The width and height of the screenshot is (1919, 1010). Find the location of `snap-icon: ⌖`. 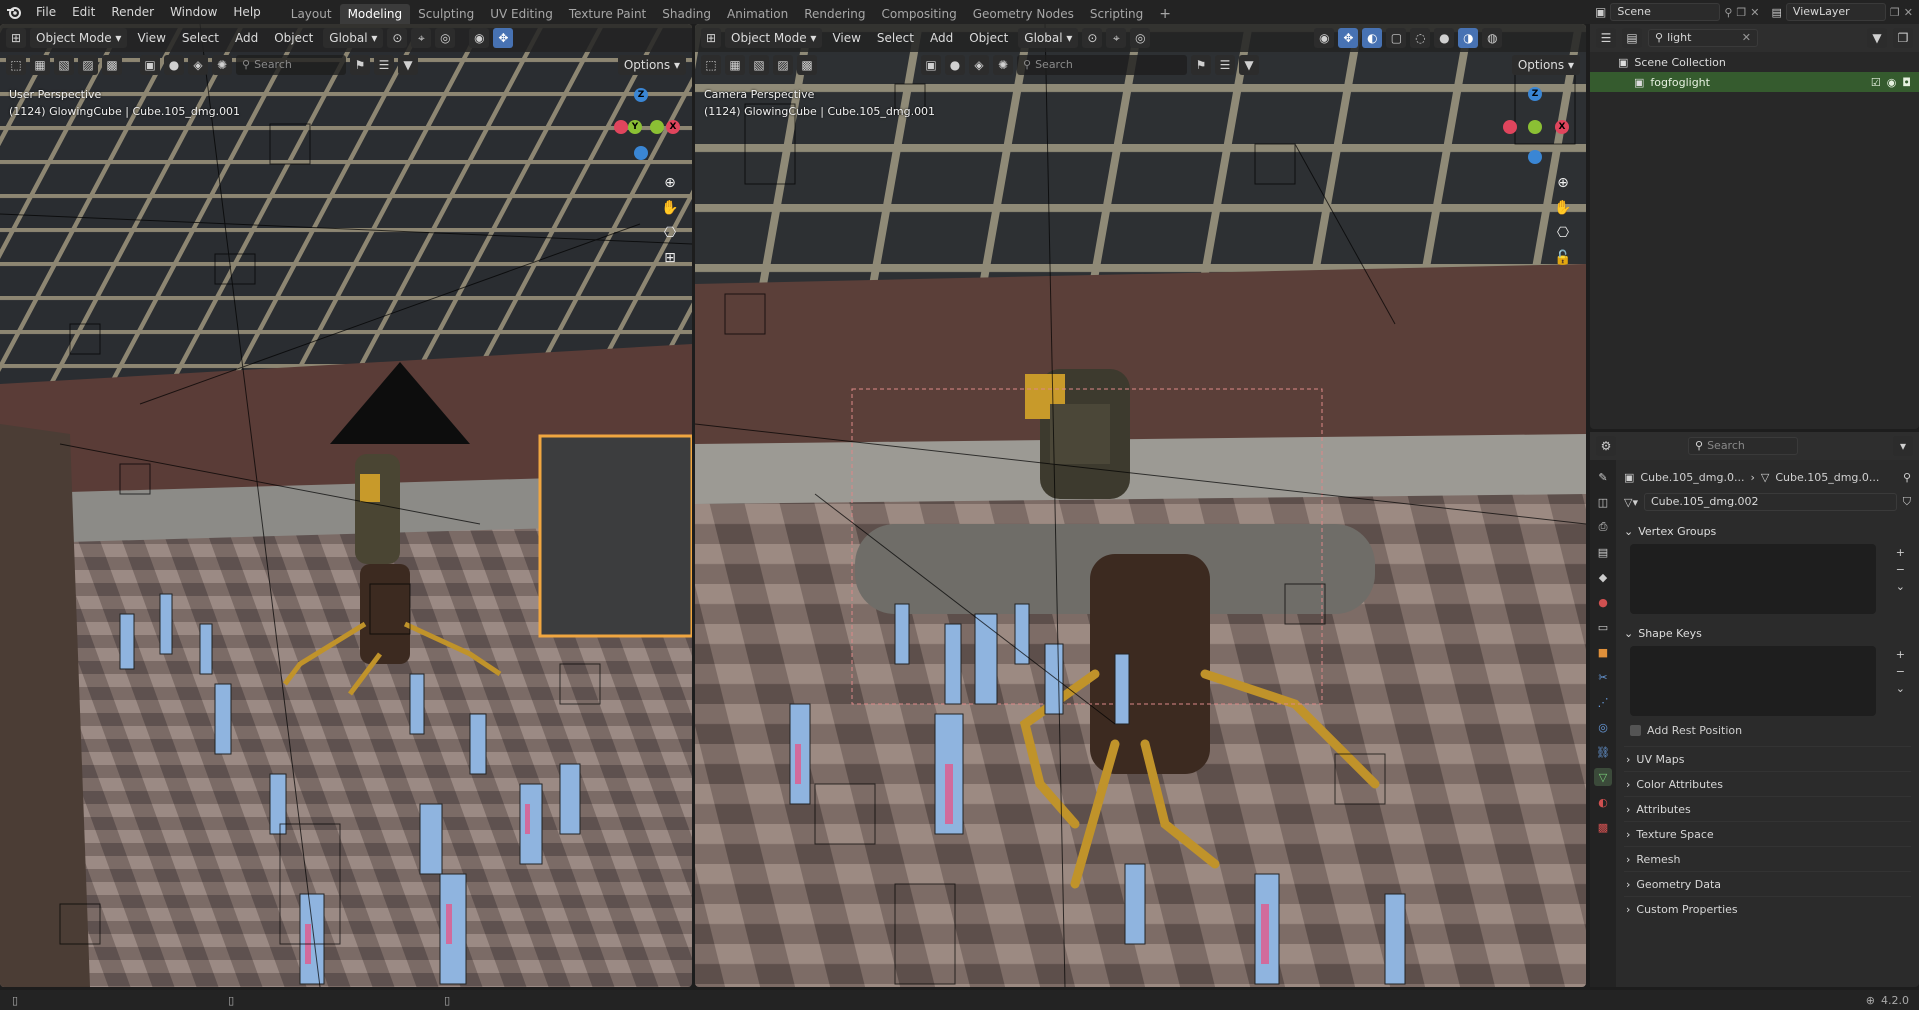

snap-icon: ⌖ is located at coordinates (421, 38).